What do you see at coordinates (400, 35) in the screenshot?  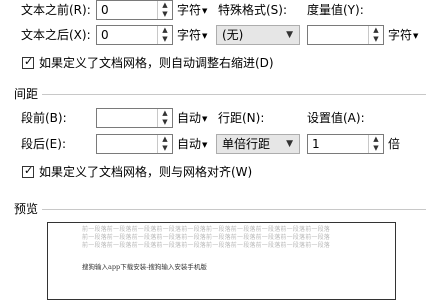 I see `measure-unit-text: 字符` at bounding box center [400, 35].